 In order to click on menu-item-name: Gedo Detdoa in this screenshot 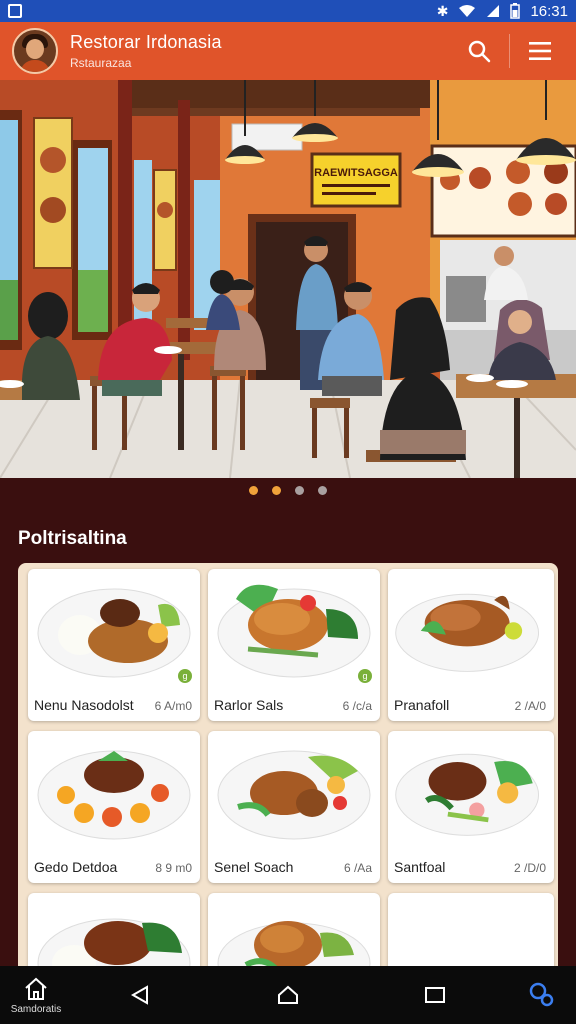, I will do `click(76, 867)`.